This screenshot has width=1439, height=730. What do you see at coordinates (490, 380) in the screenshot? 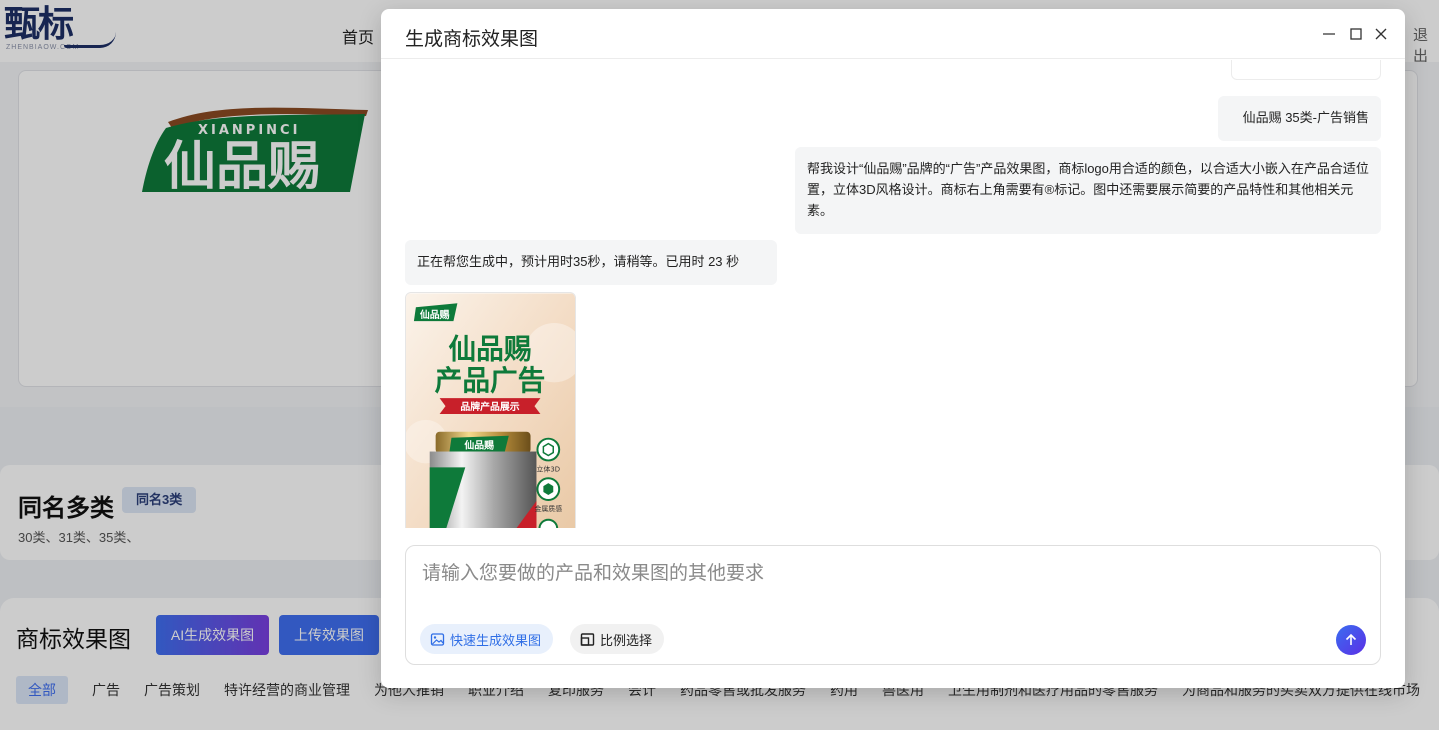
I see `poster-headline-2: 产品广告` at bounding box center [490, 380].